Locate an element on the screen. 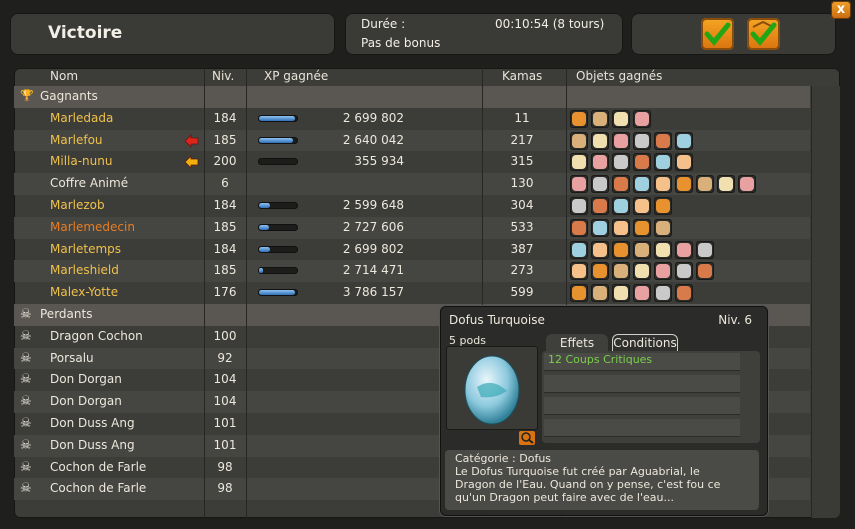  table-row: Malex-Yotte 176 3 786 157 599 is located at coordinates (412, 293).